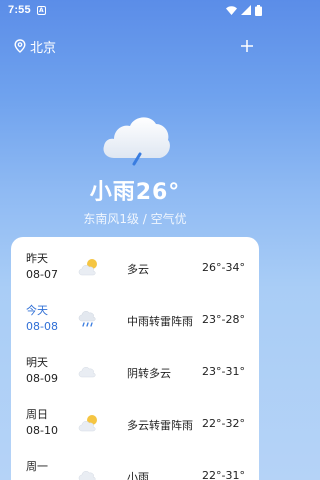 The height and width of the screenshot is (480, 320). What do you see at coordinates (135, 46) in the screenshot?
I see `top-bar: 北京` at bounding box center [135, 46].